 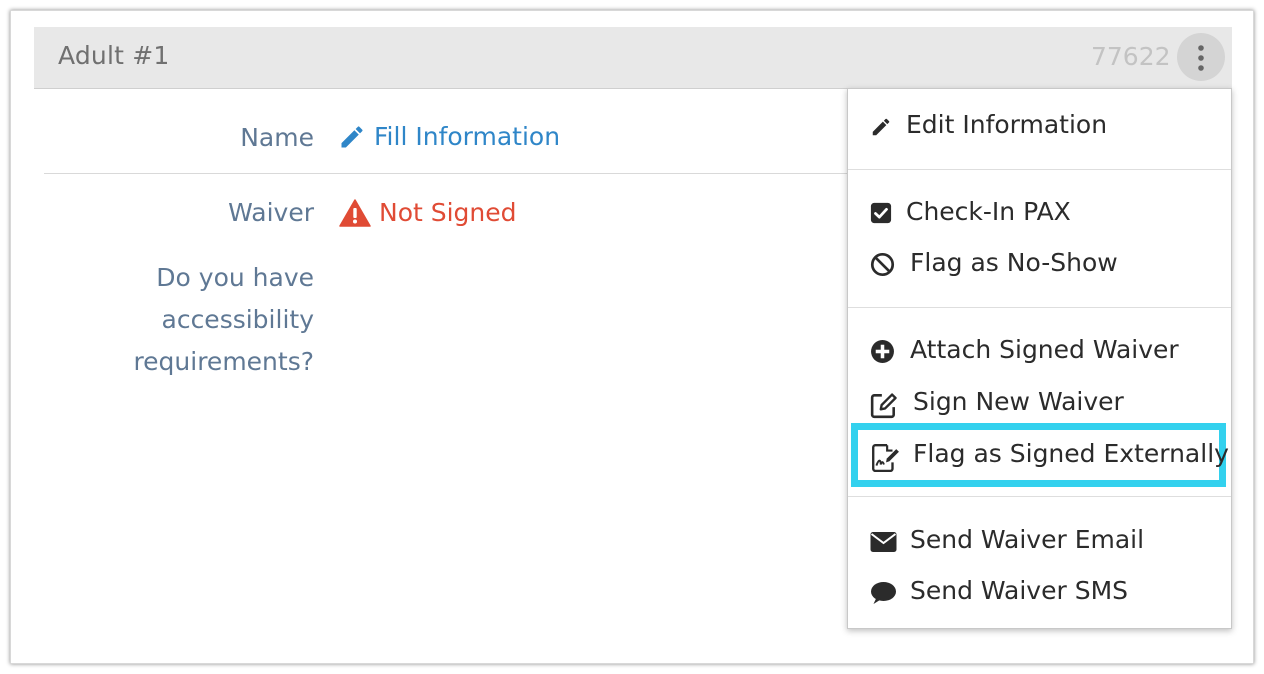 I want to click on menu-item-sign-new-waiver: Sign New Waiver, so click(x=1039, y=403).